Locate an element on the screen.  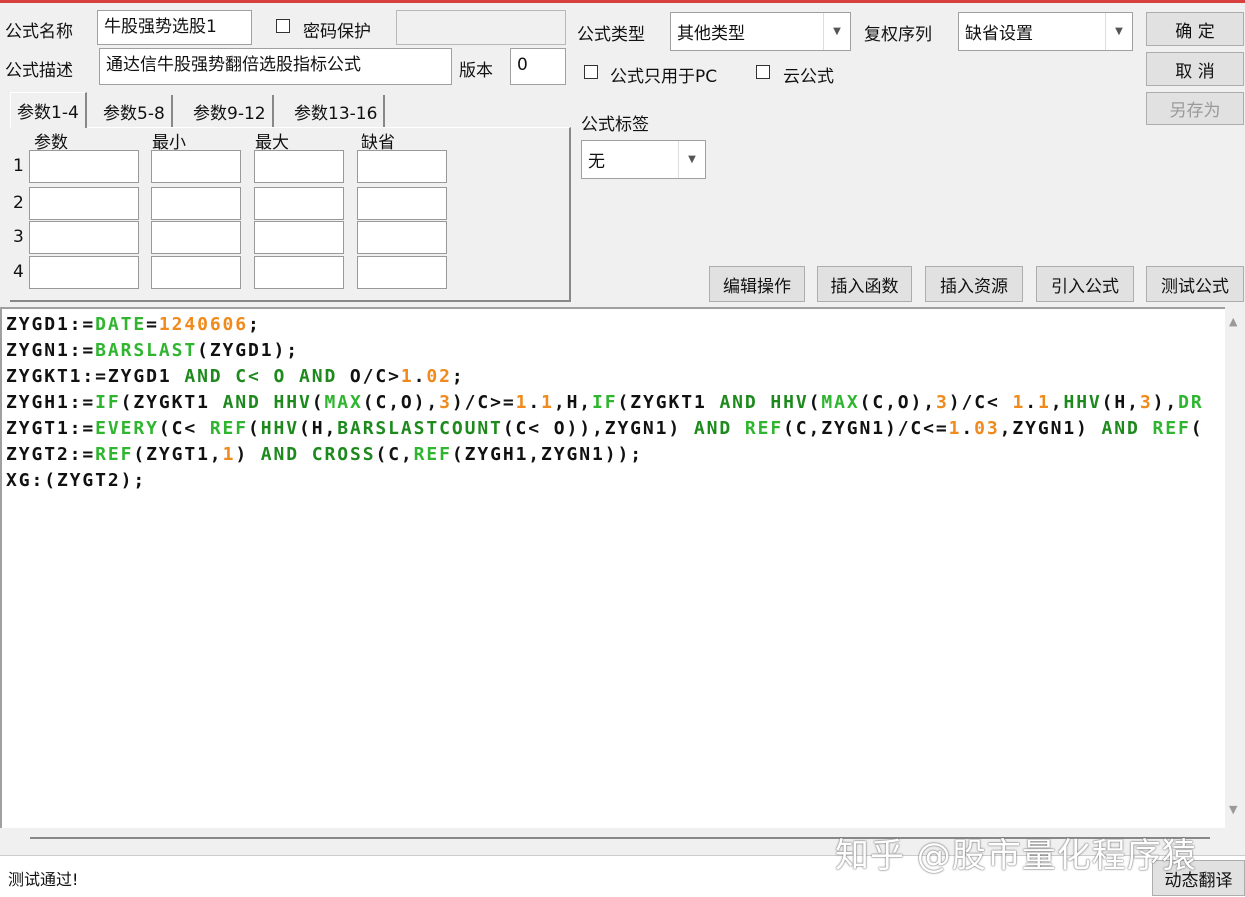
code-token: CROSS is located at coordinates (343, 454).